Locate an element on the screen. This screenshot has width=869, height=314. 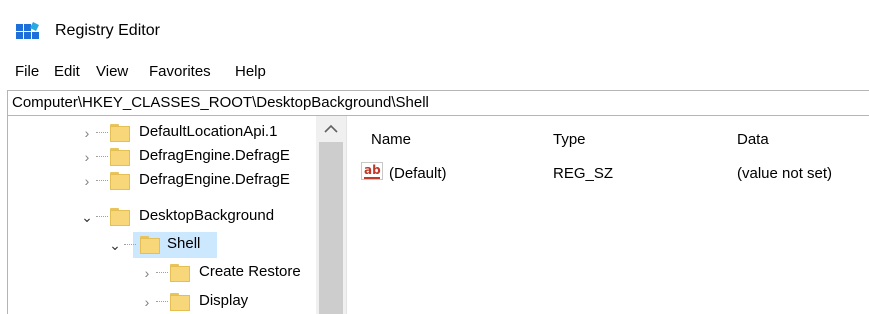
tree-item-label: Display is located at coordinates (224, 300).